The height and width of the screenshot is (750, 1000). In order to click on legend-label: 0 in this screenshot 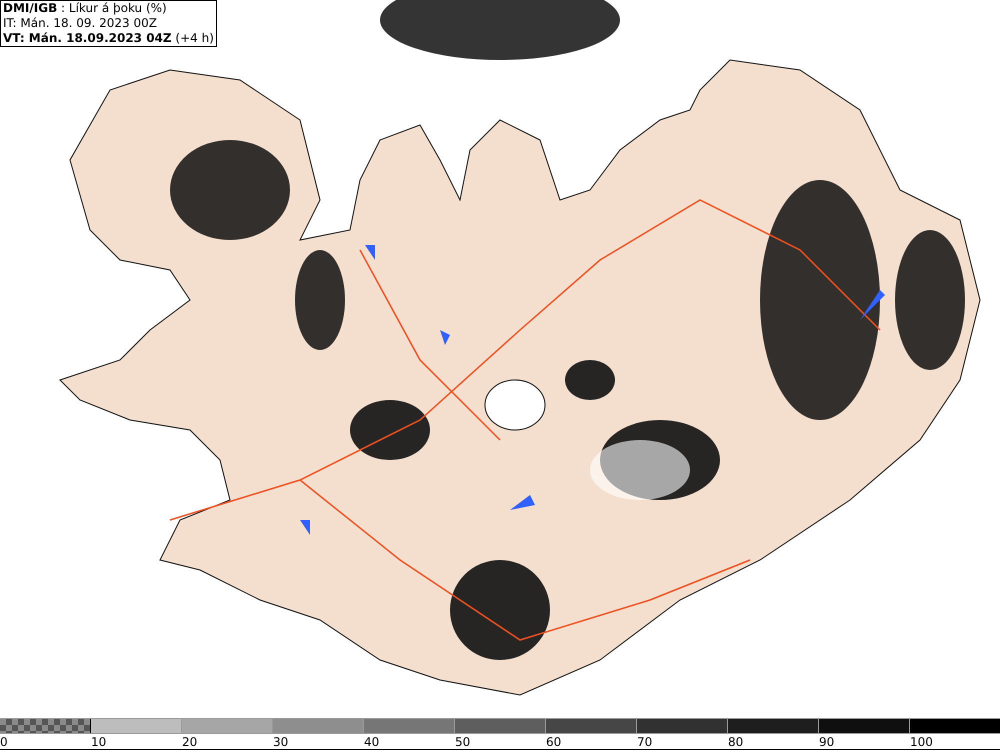, I will do `click(4, 742)`.